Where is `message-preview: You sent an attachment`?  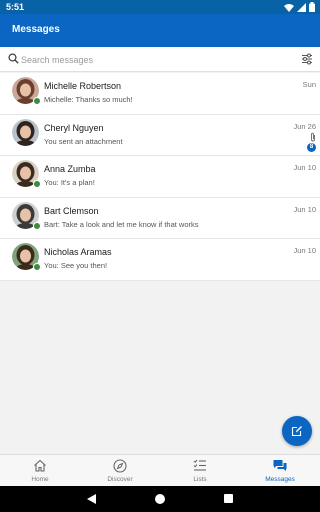
message-preview: You sent an attachment is located at coordinates (83, 141).